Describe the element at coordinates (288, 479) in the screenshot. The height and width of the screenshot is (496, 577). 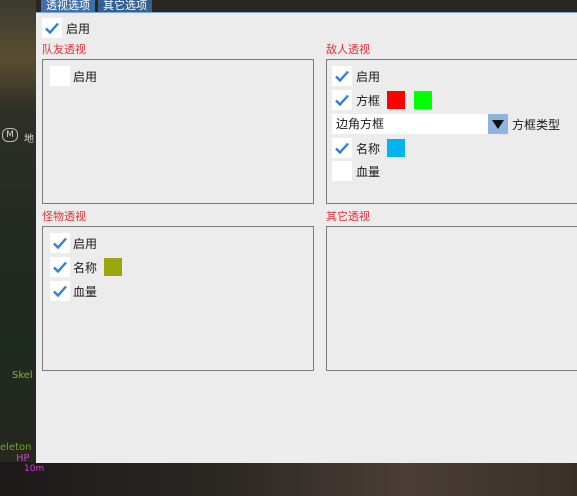
I see `game-background-bottom` at that location.